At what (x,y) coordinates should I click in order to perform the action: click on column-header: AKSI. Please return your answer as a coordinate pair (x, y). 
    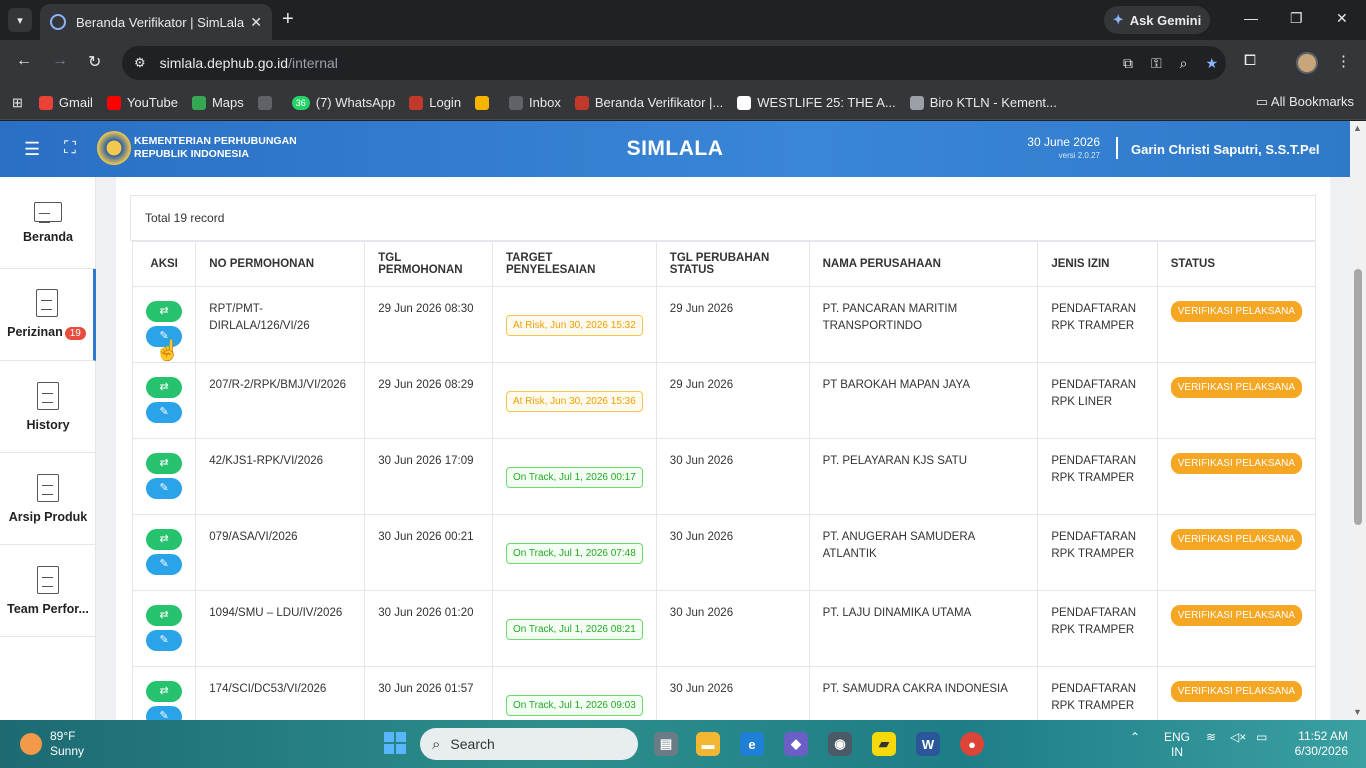
    Looking at the image, I should click on (164, 264).